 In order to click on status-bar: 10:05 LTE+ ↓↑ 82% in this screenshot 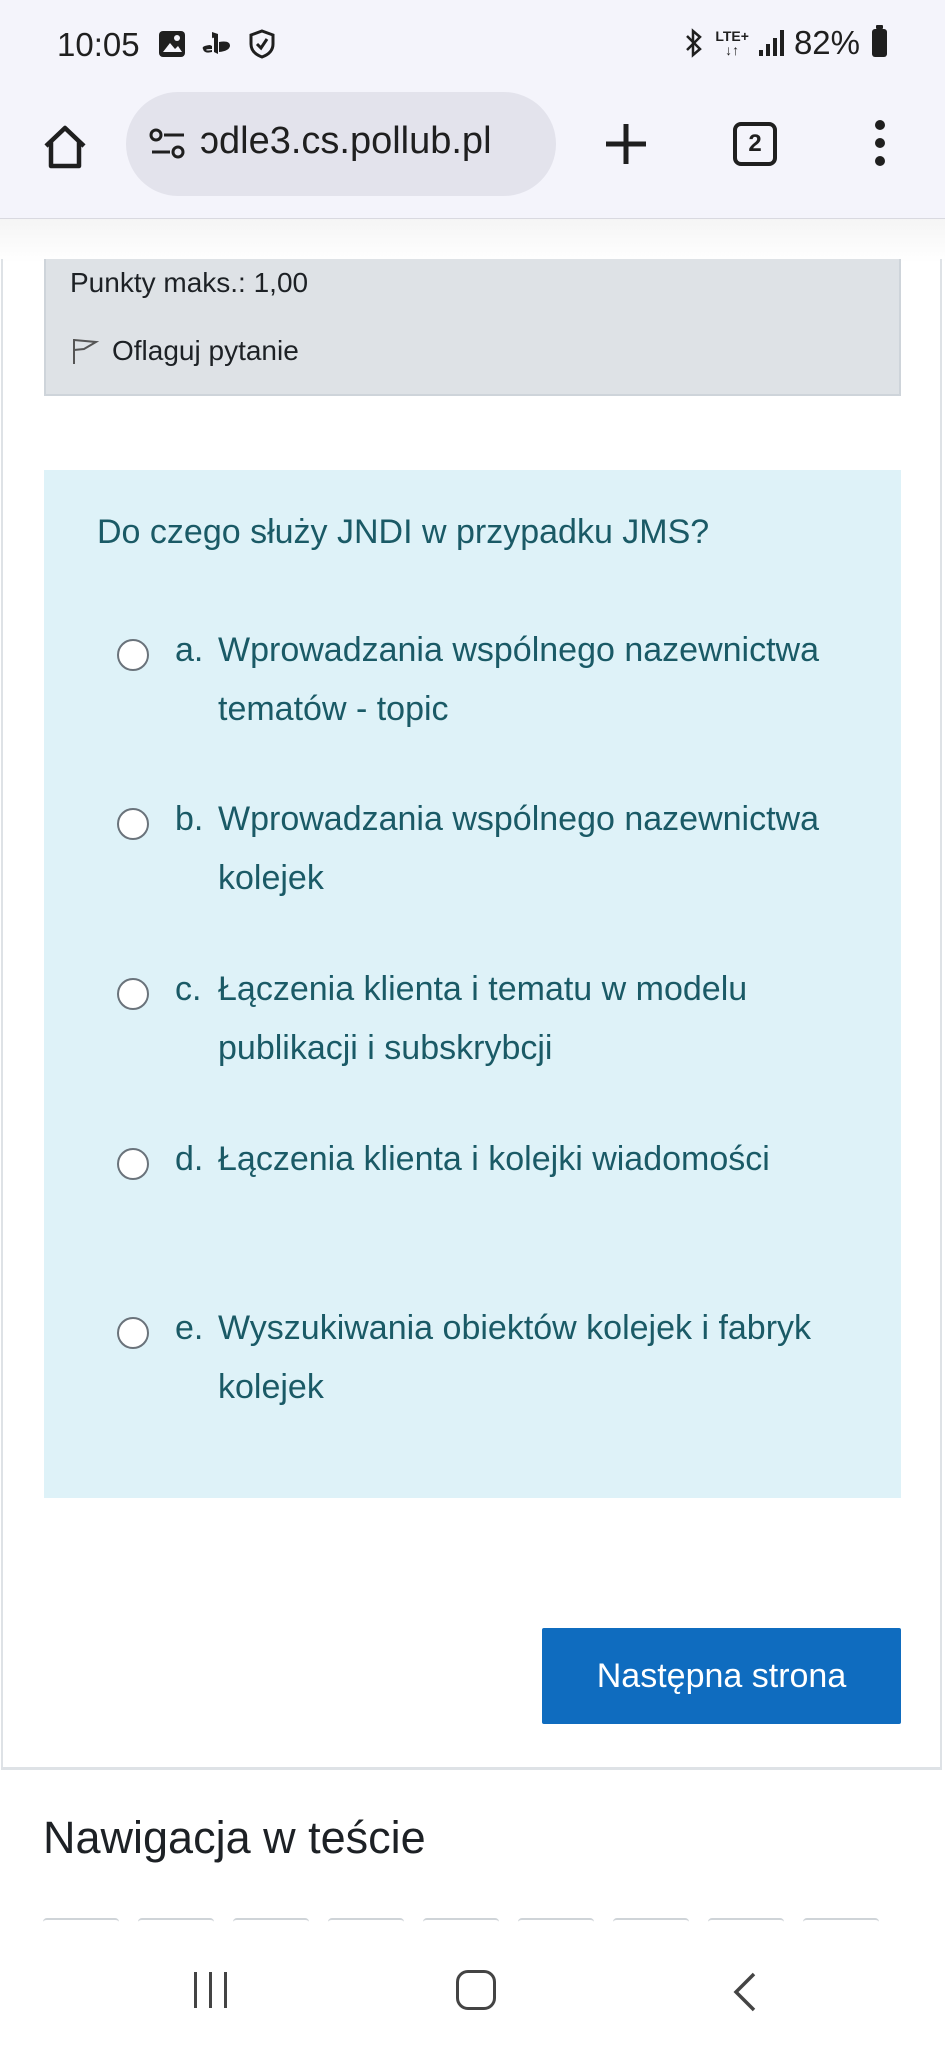, I will do `click(472, 46)`.